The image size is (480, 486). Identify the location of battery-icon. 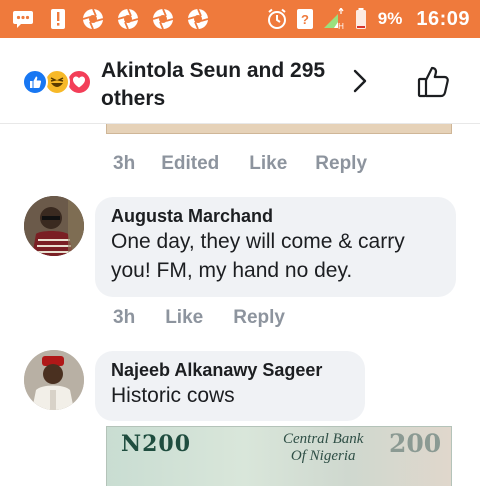
(361, 19).